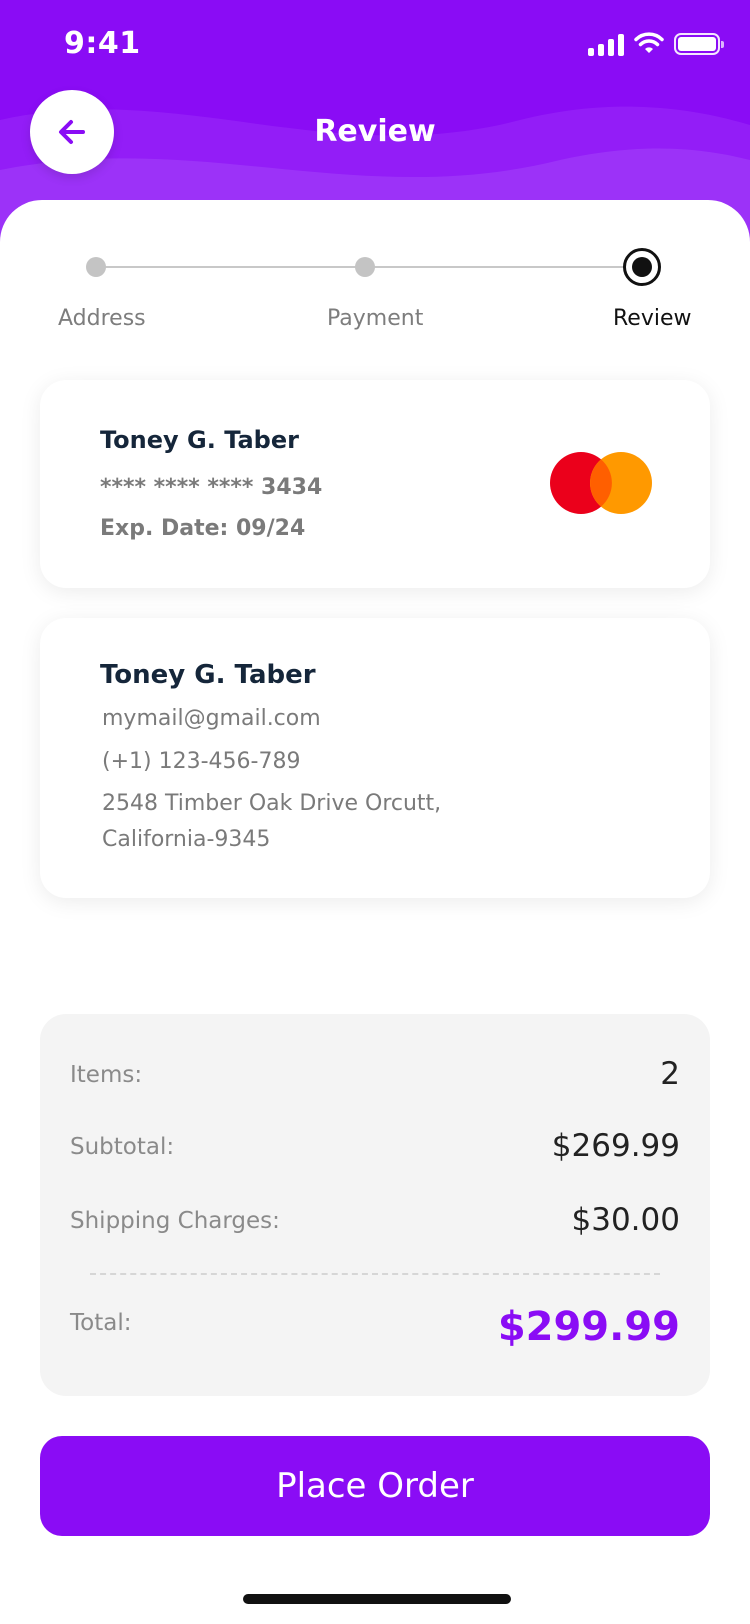 Image resolution: width=750 pixels, height=1624 pixels. I want to click on recipient-name: Toney G. Taber, so click(208, 675).